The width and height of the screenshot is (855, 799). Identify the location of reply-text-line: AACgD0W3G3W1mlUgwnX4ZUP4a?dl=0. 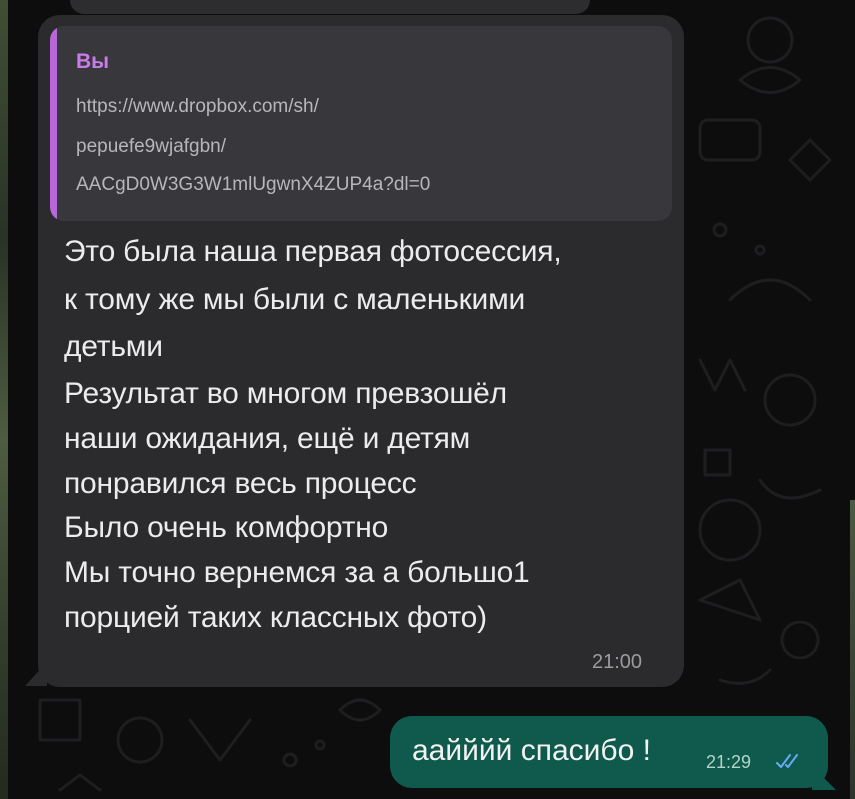
(253, 184).